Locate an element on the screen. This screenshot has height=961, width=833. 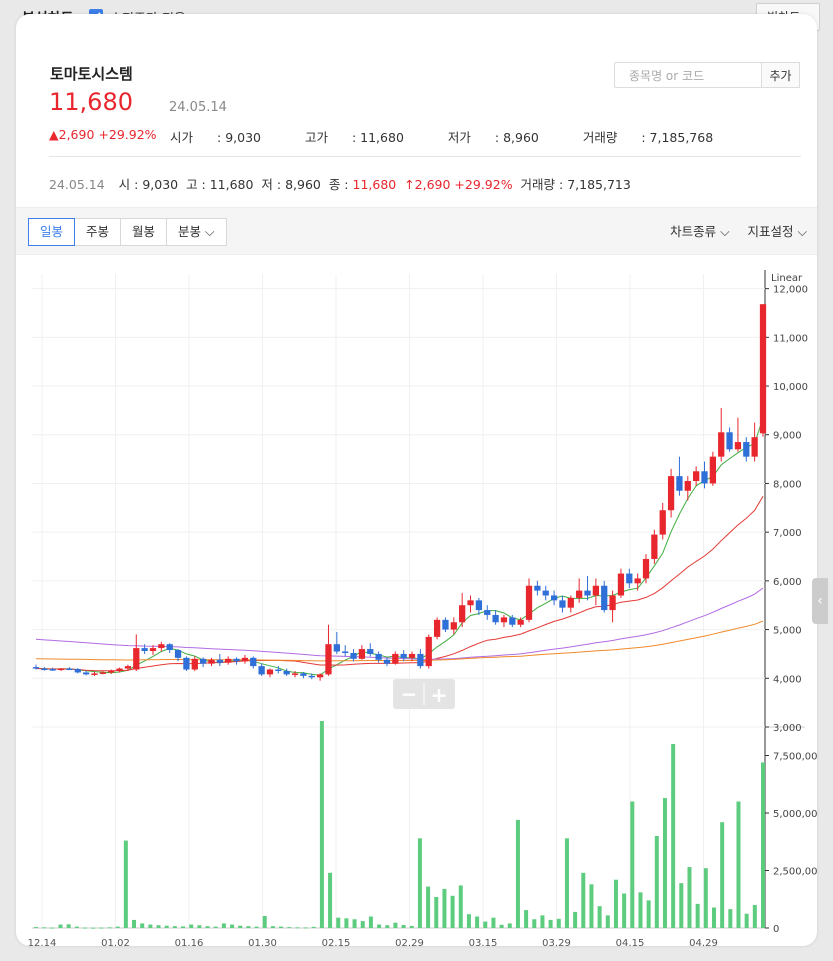
price-change: ▲2,690 +29.92% is located at coordinates (103, 134).